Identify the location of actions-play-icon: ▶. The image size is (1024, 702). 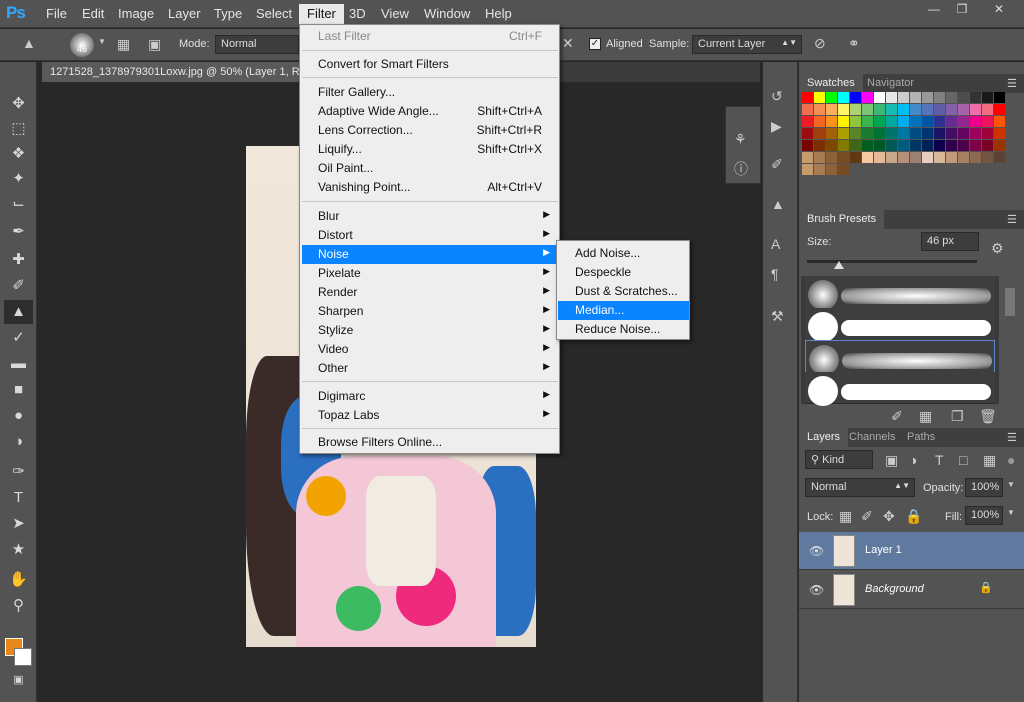
(776, 126).